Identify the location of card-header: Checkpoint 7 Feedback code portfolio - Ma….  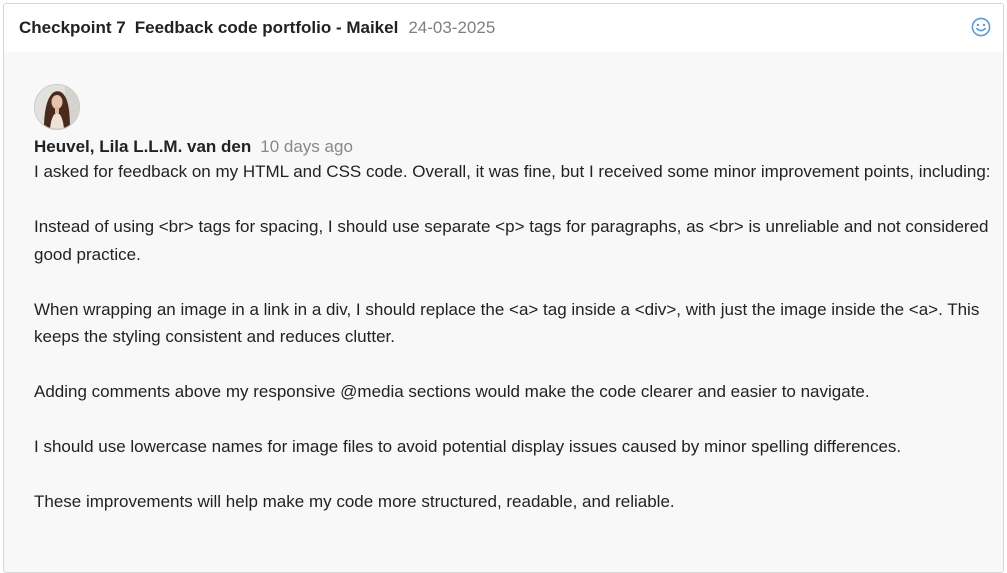
(503, 28).